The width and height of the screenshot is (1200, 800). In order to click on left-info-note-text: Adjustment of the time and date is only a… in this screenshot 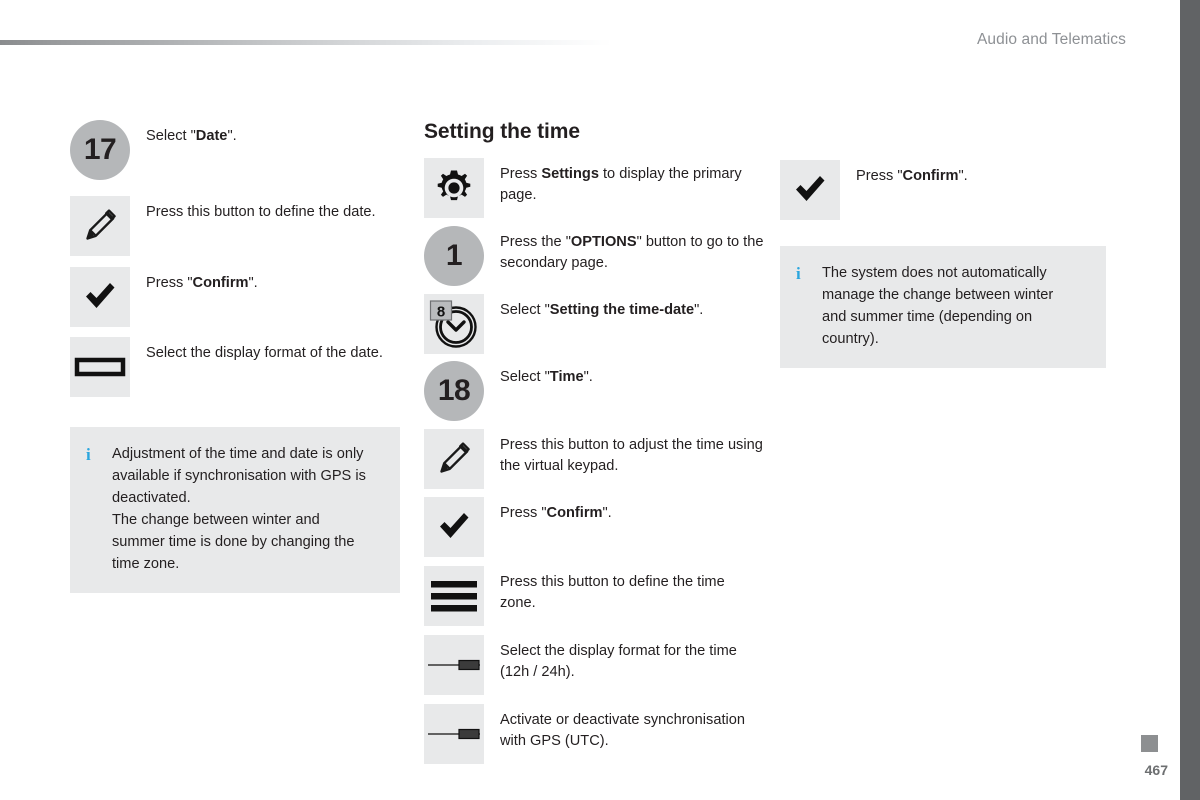, I will do `click(234, 509)`.